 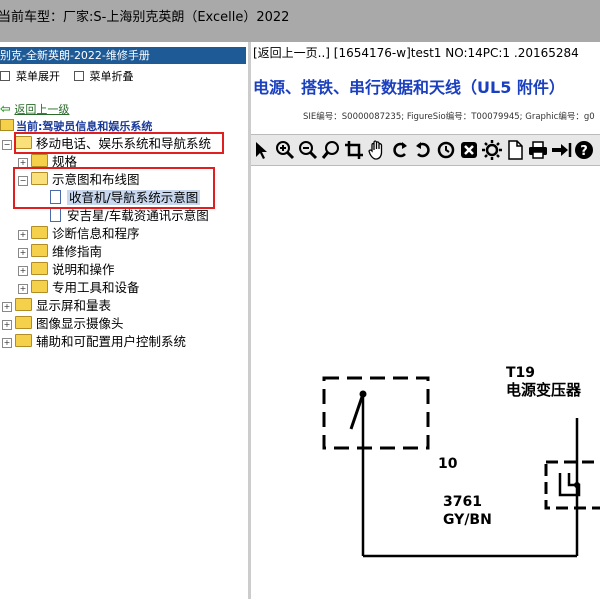 What do you see at coordinates (41, 109) in the screenshot?
I see `back-link: 返回上一级` at bounding box center [41, 109].